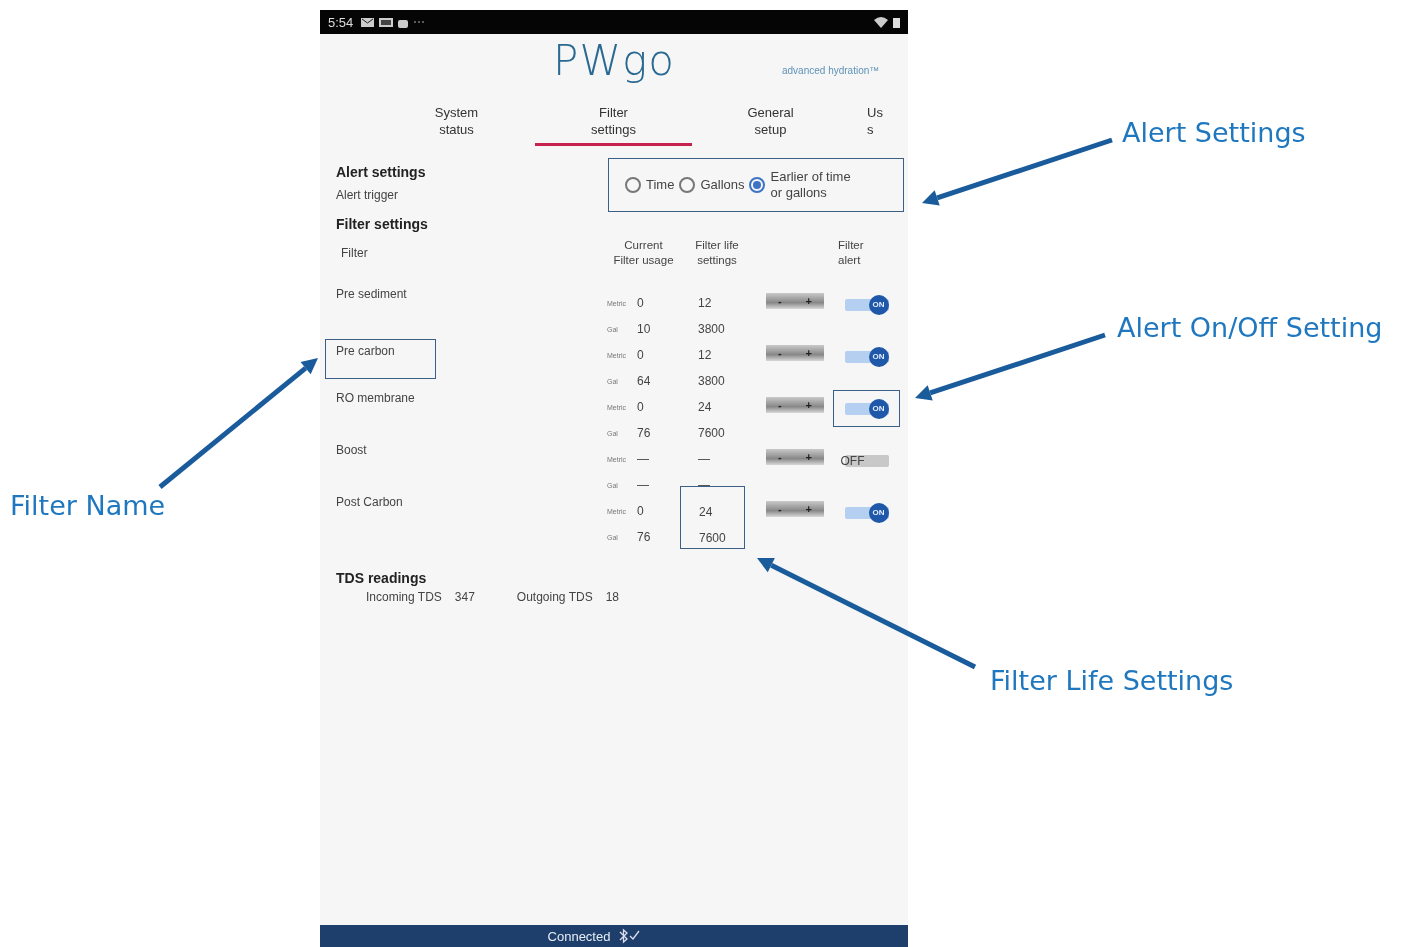  Describe the element at coordinates (613, 120) in the screenshot. I see `tab: Filter settings` at that location.